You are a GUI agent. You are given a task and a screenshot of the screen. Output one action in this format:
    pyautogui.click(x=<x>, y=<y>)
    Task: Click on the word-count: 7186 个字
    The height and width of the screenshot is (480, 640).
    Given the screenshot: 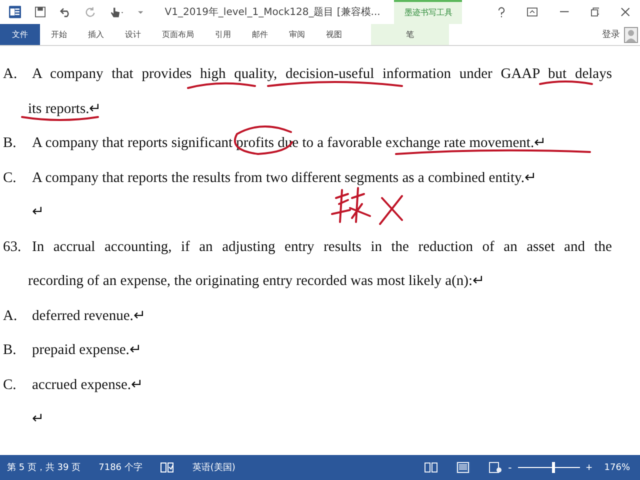 What is the action you would take?
    pyautogui.click(x=120, y=467)
    